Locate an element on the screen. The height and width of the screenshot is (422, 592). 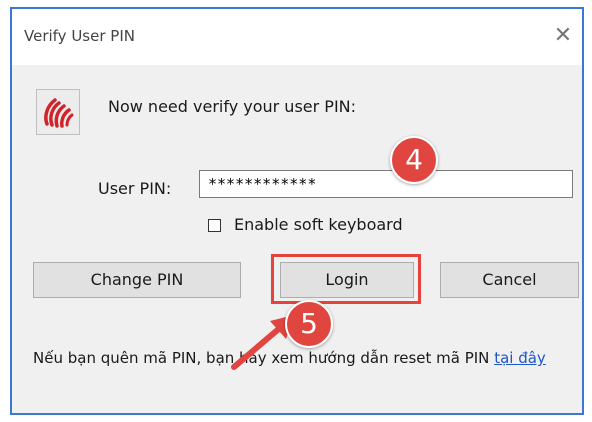
close-icon: ✕ is located at coordinates (563, 35).